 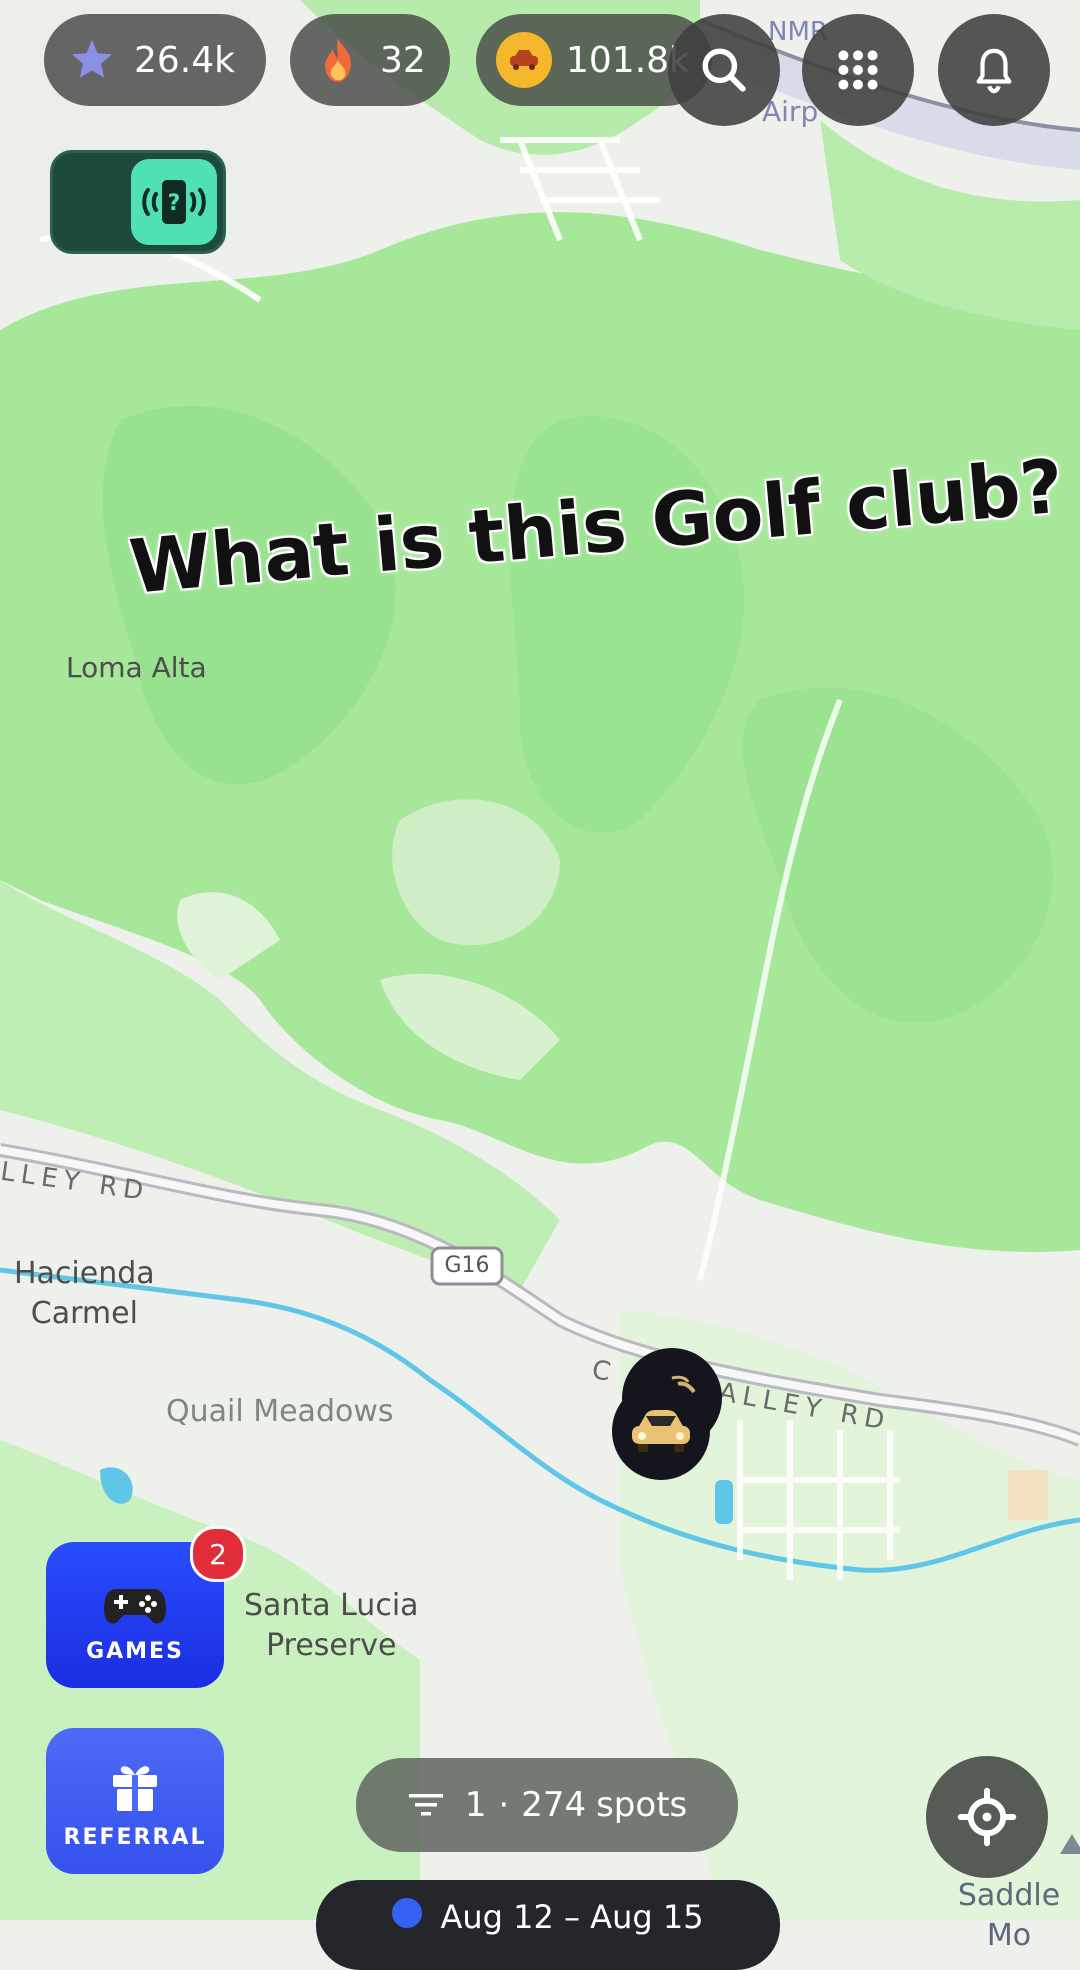 What do you see at coordinates (136, 667) in the screenshot?
I see `map-label-loma-alta: Loma Alta` at bounding box center [136, 667].